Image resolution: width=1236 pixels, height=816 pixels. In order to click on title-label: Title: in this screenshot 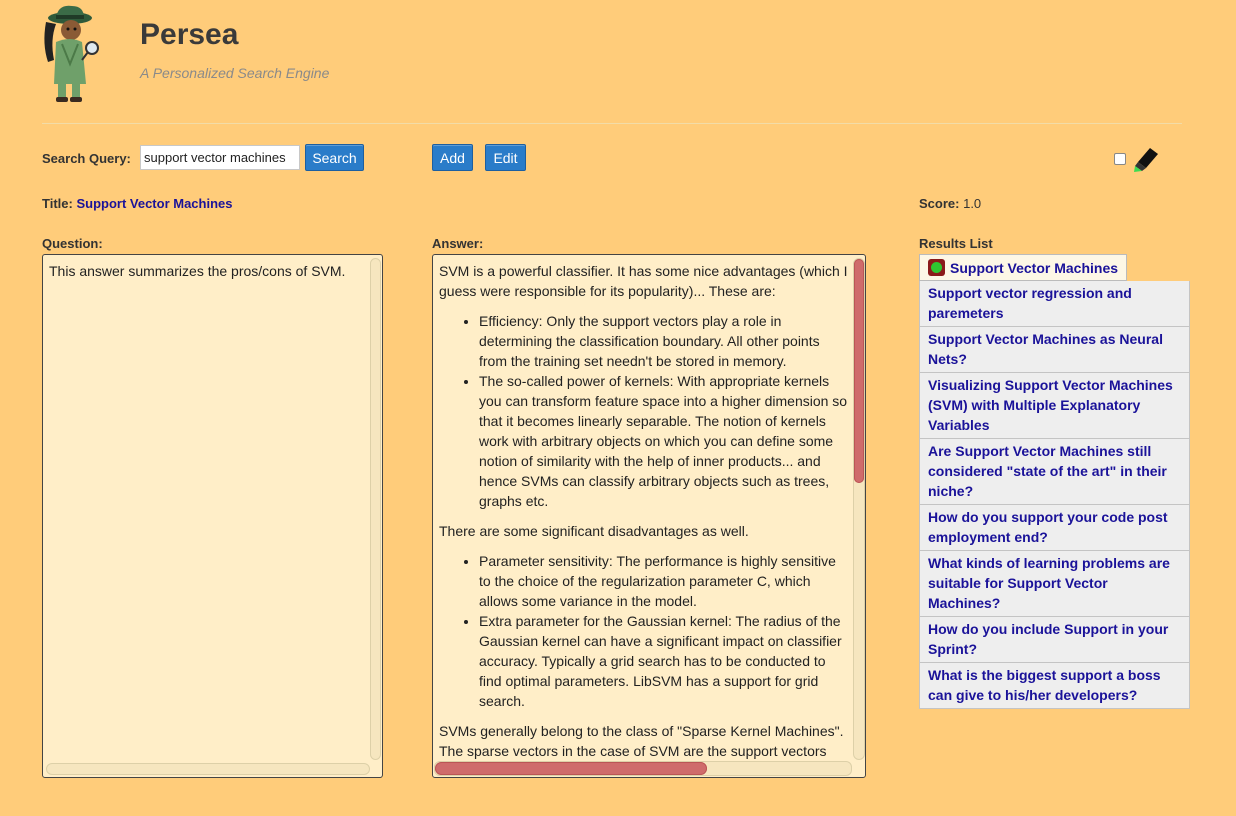, I will do `click(57, 203)`.